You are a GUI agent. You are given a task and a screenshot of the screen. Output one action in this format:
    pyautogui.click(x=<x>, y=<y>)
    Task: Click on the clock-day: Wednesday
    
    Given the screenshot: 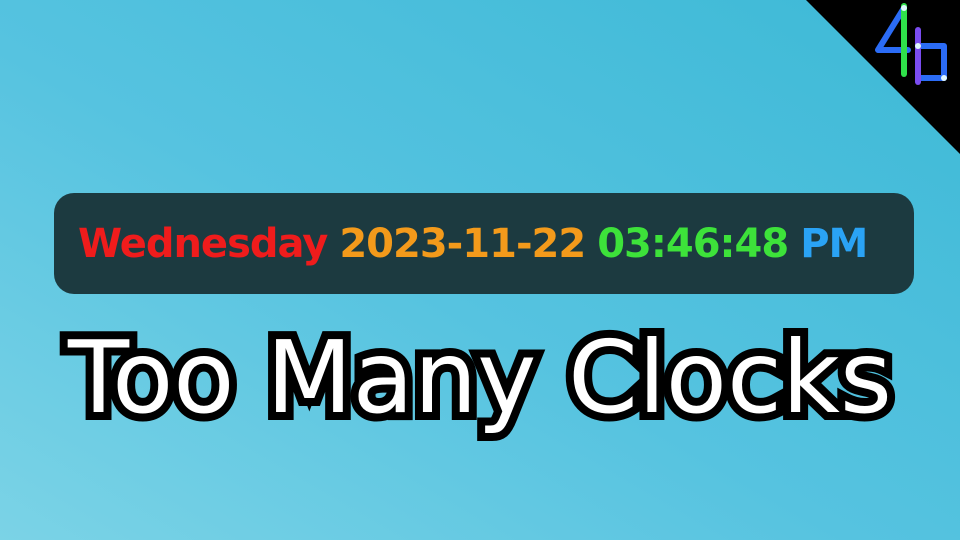 What is the action you would take?
    pyautogui.click(x=203, y=243)
    